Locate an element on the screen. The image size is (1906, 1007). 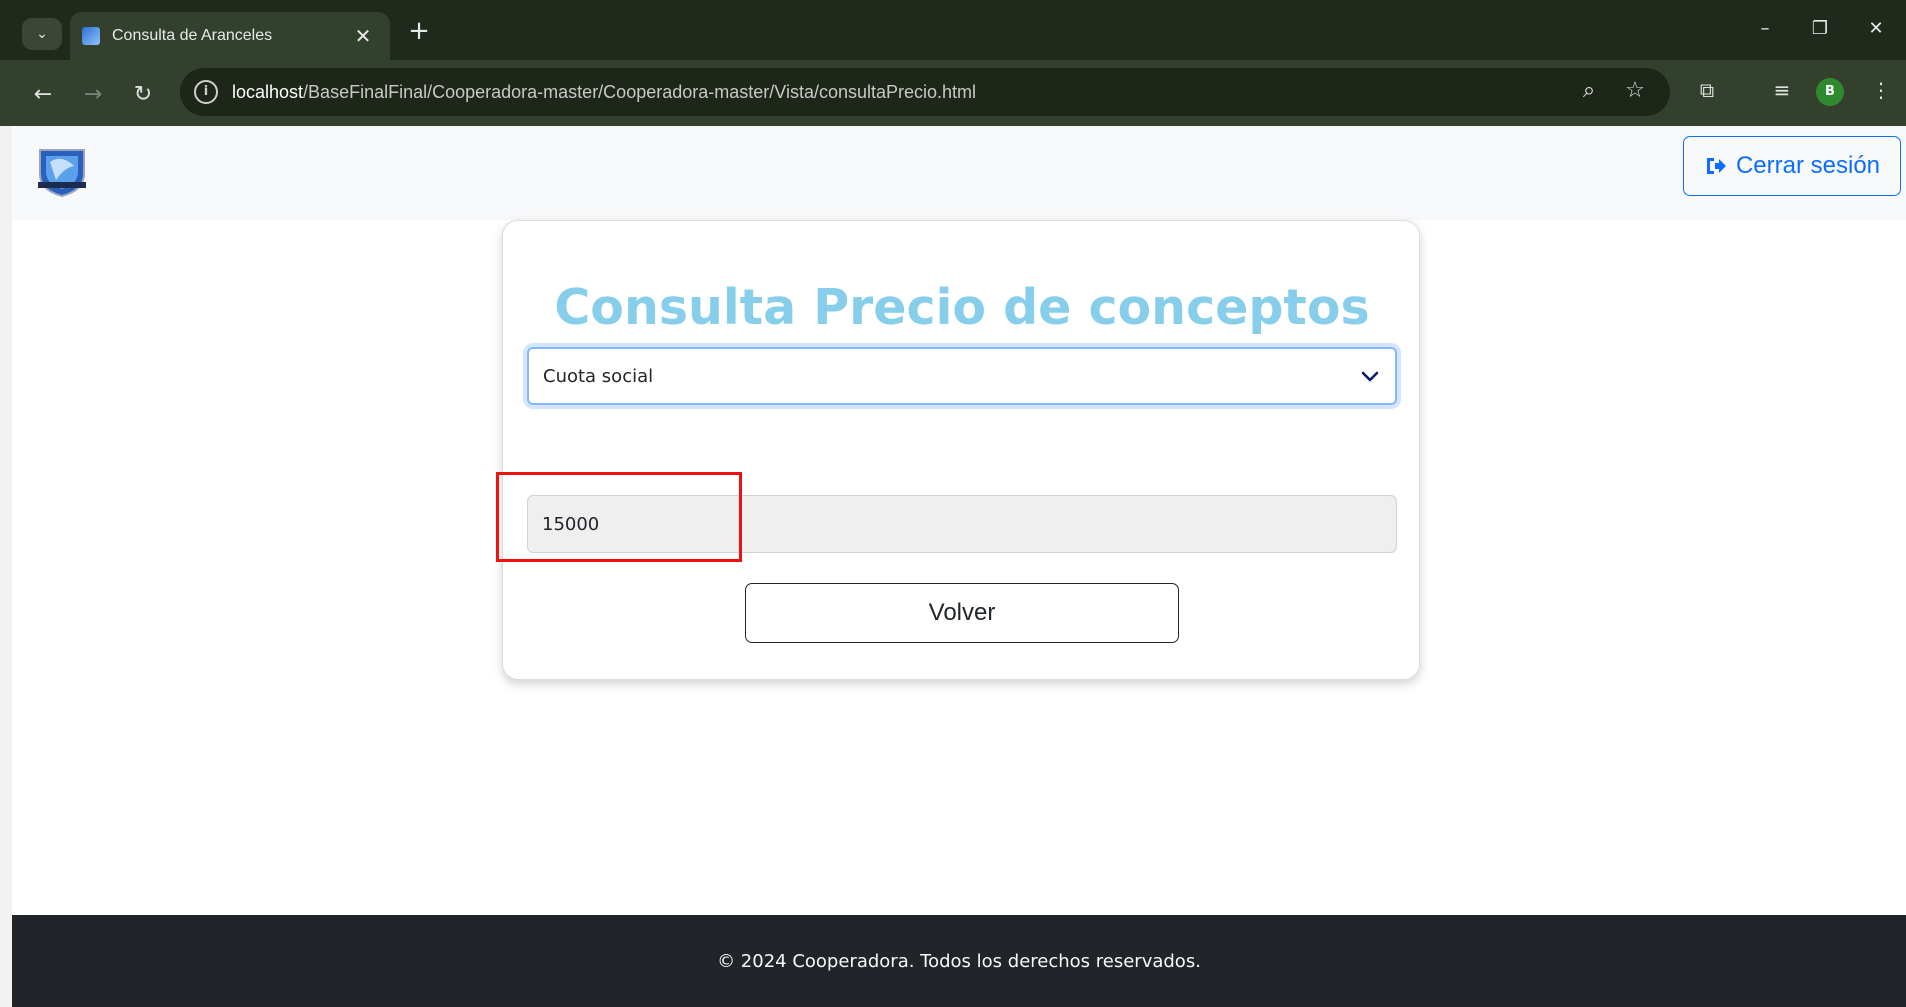
minimize-icon: – is located at coordinates (1765, 28).